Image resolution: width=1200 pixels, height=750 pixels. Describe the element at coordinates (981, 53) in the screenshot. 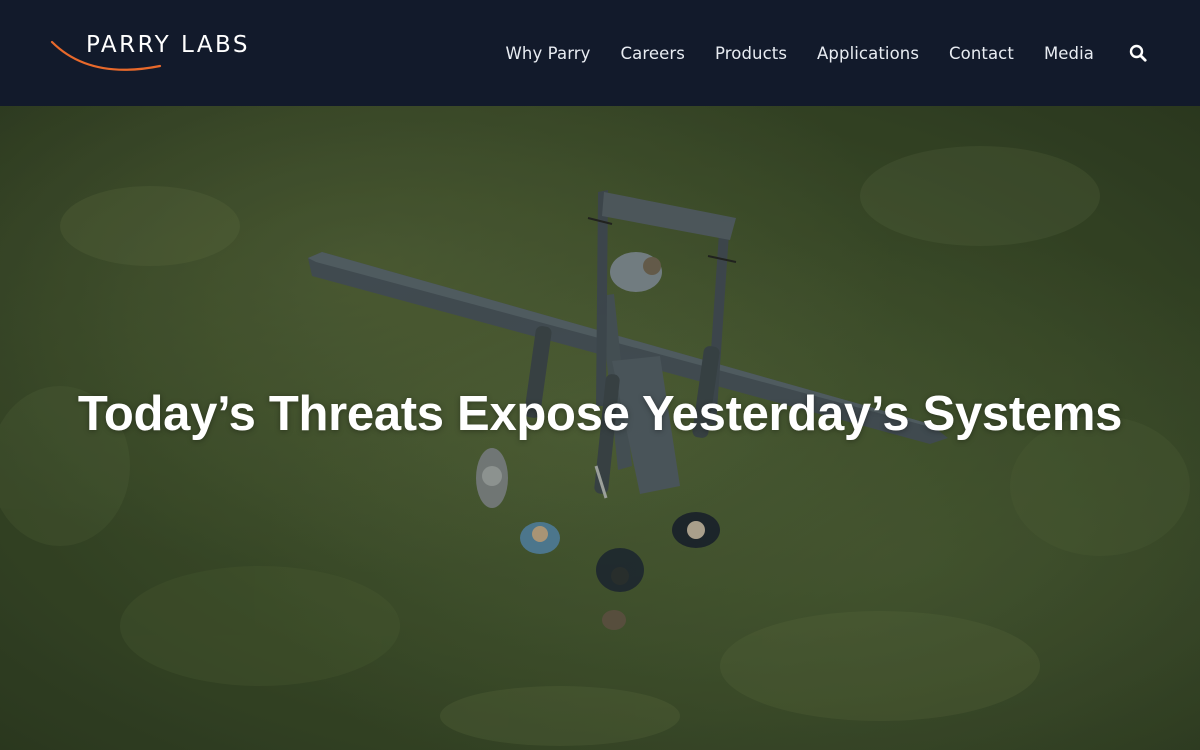

I see `nav-item-contact: Contact` at that location.